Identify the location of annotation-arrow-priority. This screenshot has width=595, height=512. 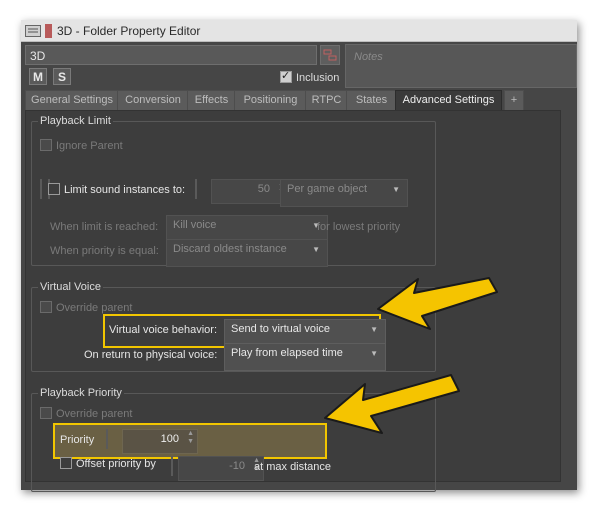
(392, 404).